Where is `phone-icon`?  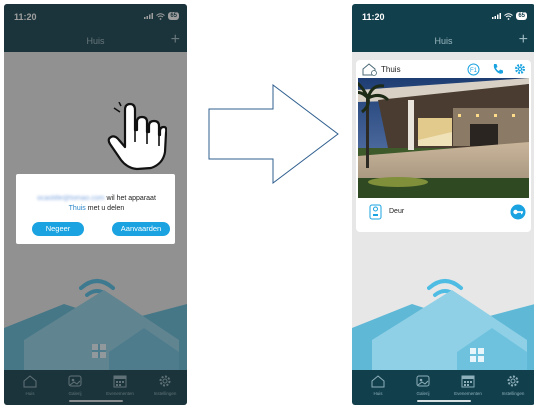 phone-icon is located at coordinates (498, 69).